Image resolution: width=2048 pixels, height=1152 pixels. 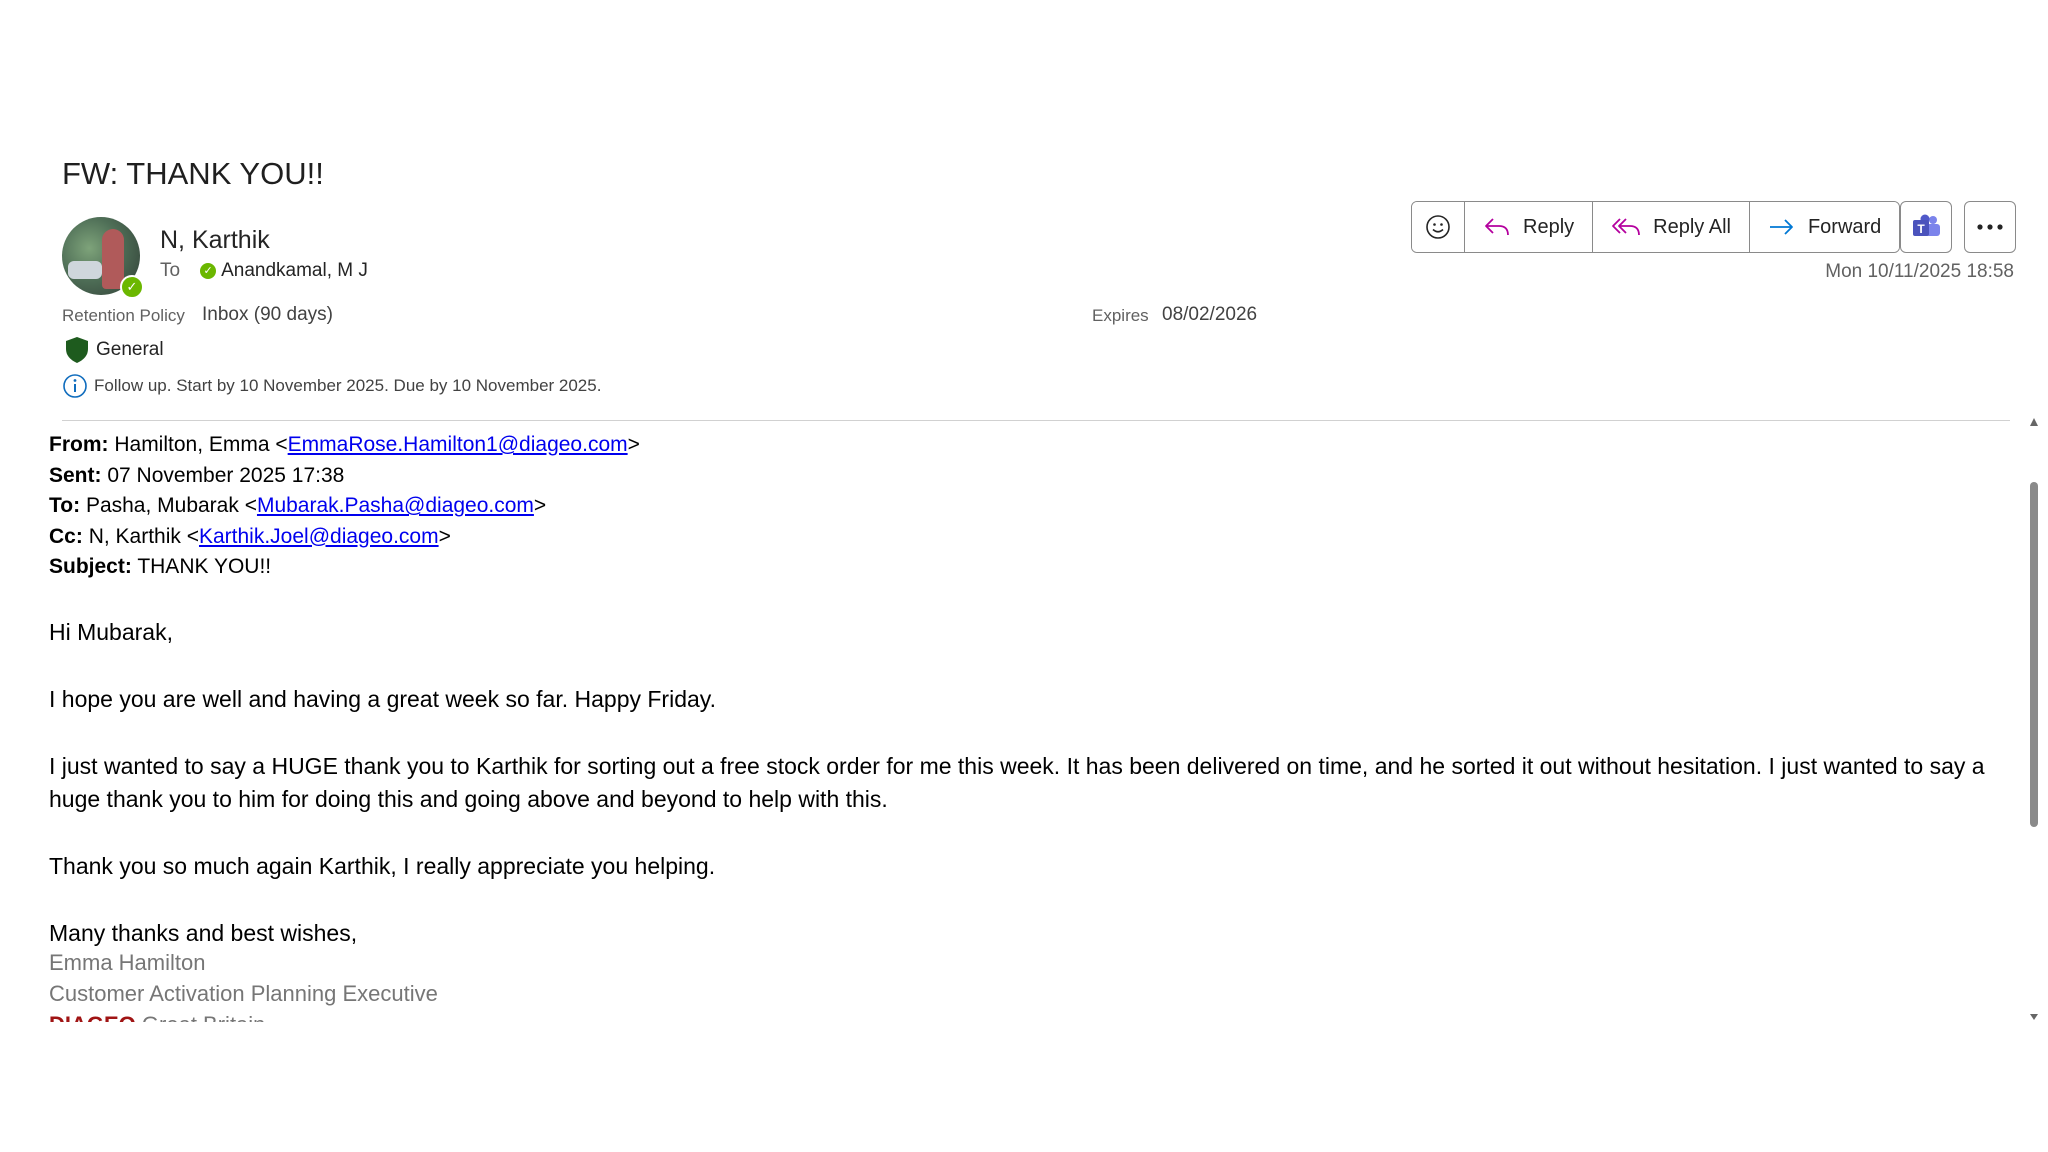 I want to click on reactions-button, so click(x=1438, y=227).